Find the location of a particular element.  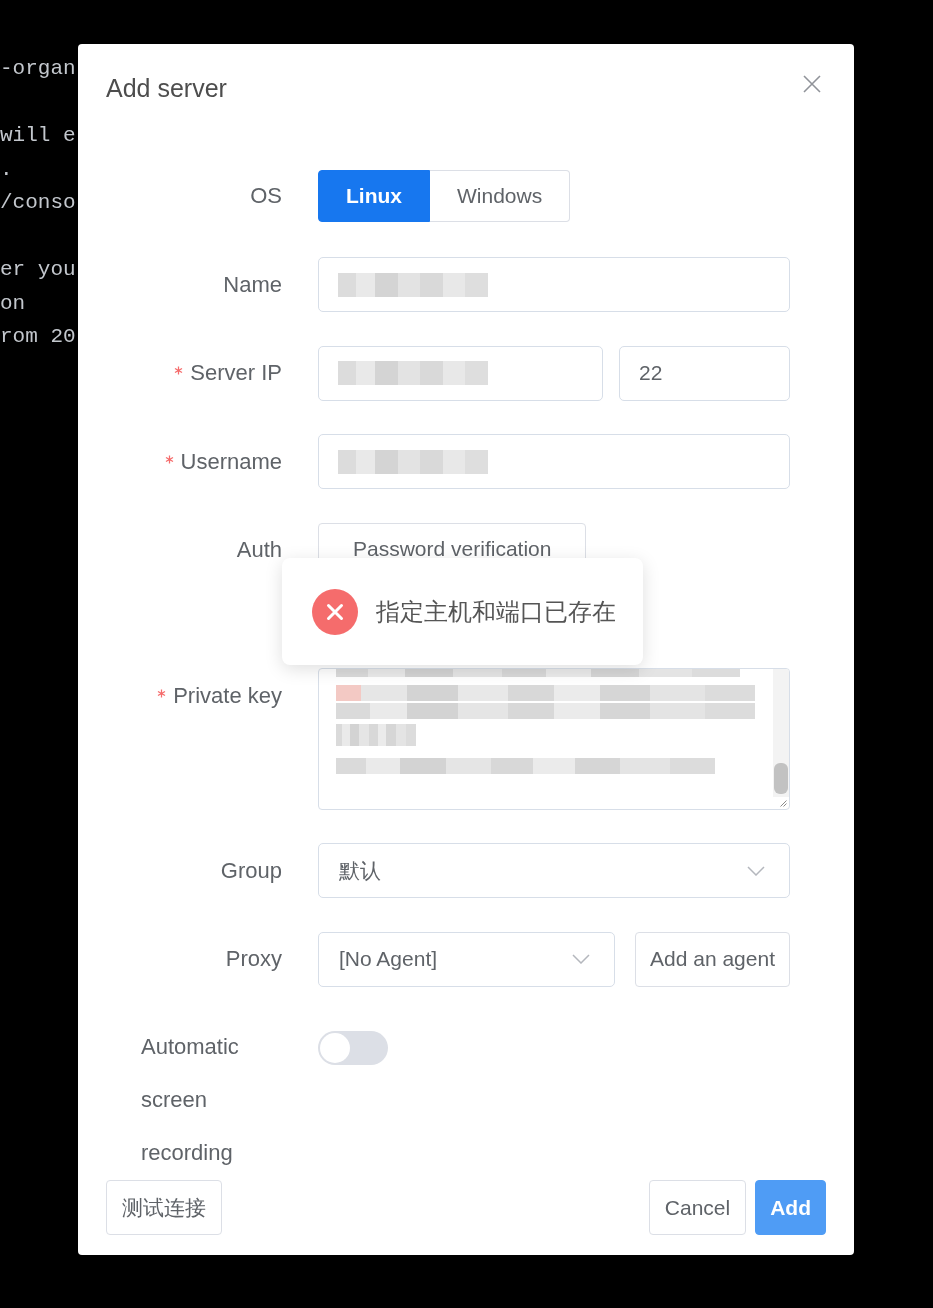

field-label: Server IP is located at coordinates (236, 373).